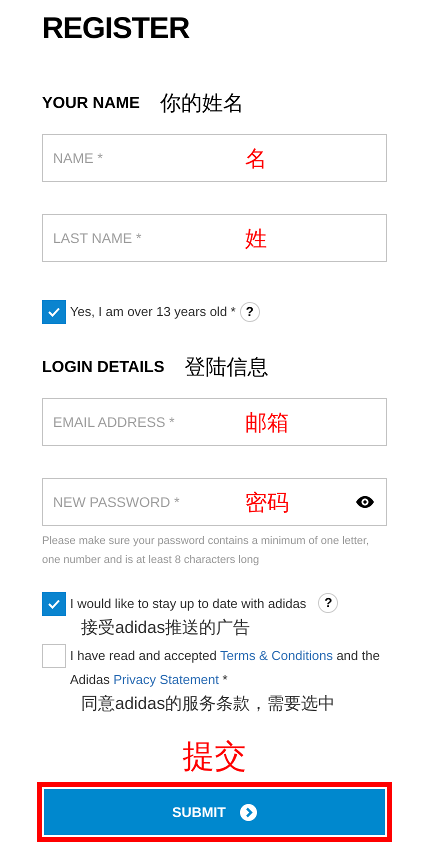 The image size is (429, 849). Describe the element at coordinates (267, 502) in the screenshot. I see `annotation: 密码` at that location.